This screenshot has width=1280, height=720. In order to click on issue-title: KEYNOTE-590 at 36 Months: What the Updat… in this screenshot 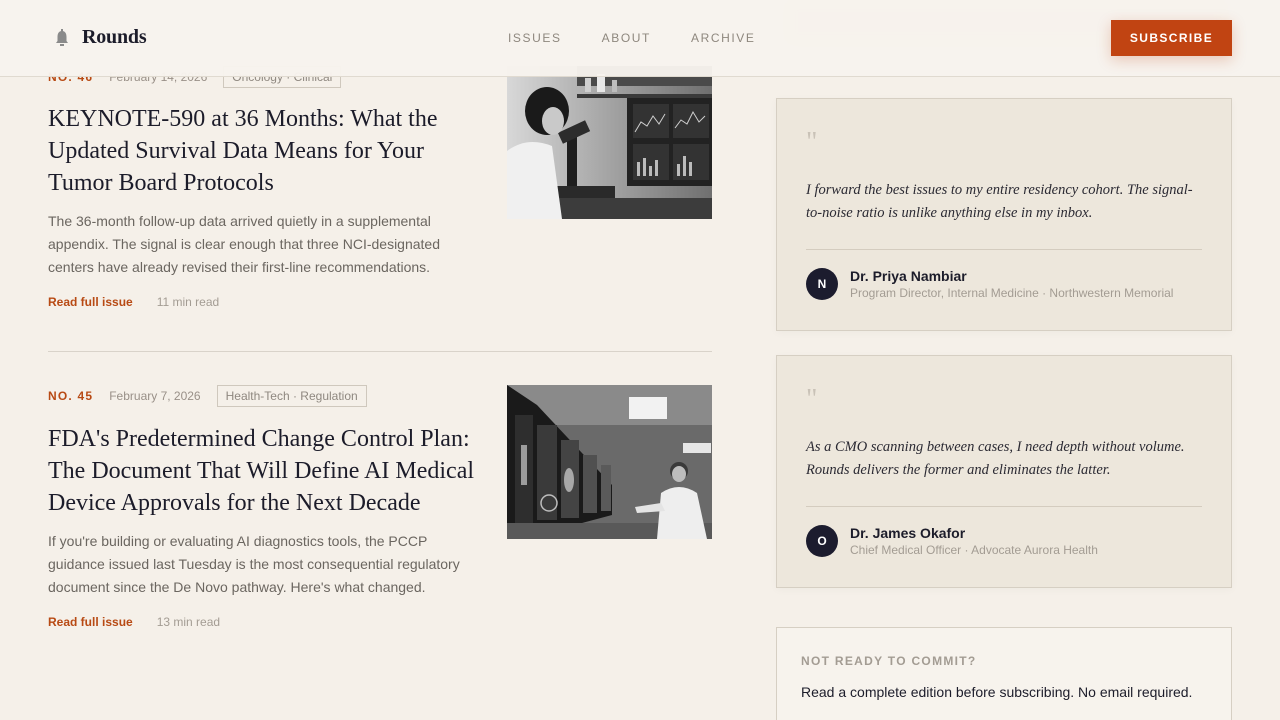, I will do `click(264, 151)`.